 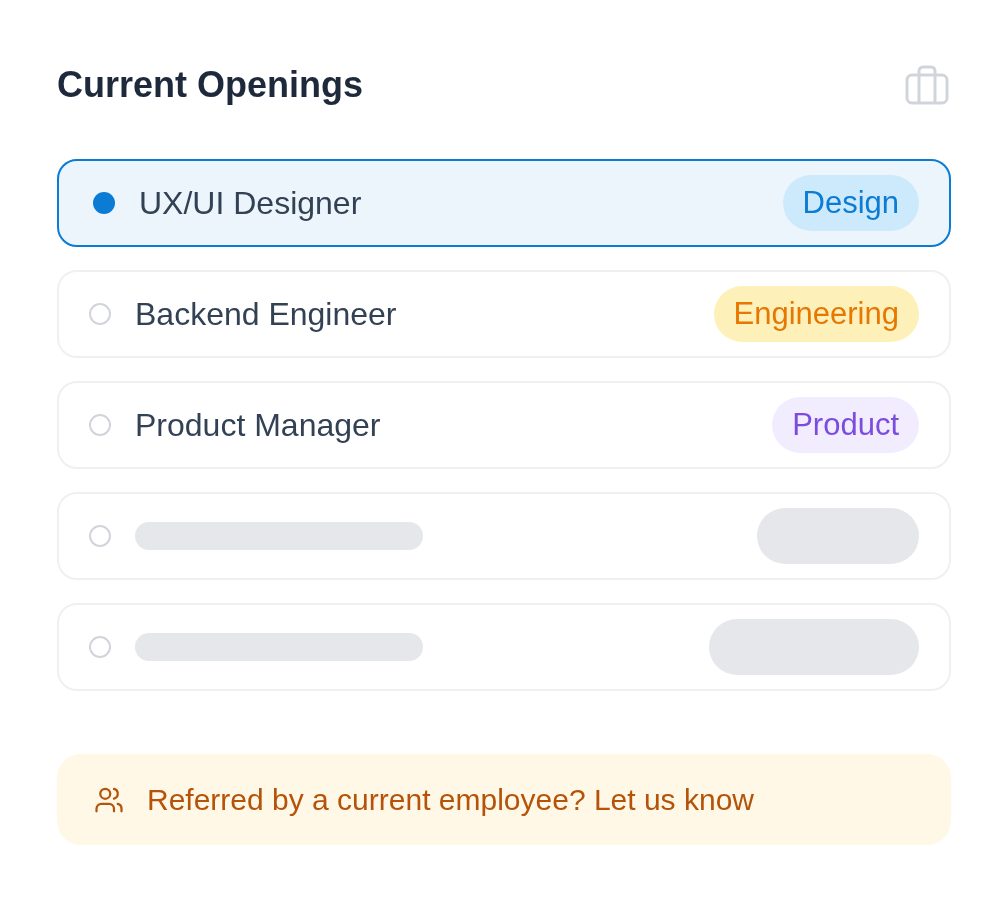 I want to click on referral-text: Referred by a current employee? Let us know, so click(x=450, y=800).